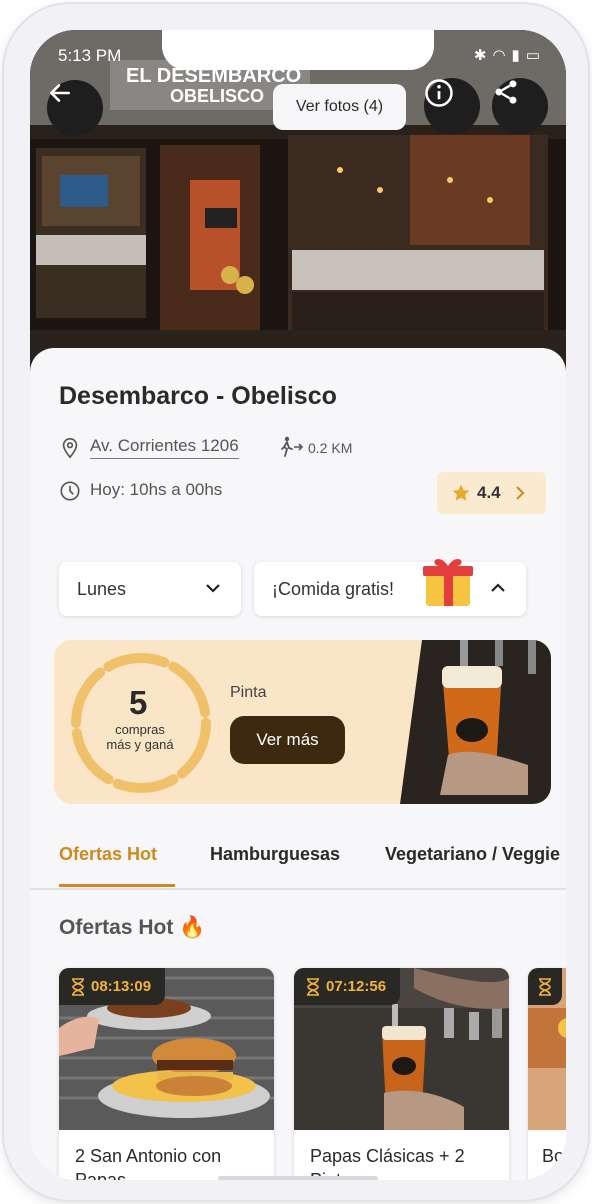 This screenshot has height=1204, width=592. Describe the element at coordinates (502, 55) in the screenshot. I see `wifi-icon: ◠` at that location.